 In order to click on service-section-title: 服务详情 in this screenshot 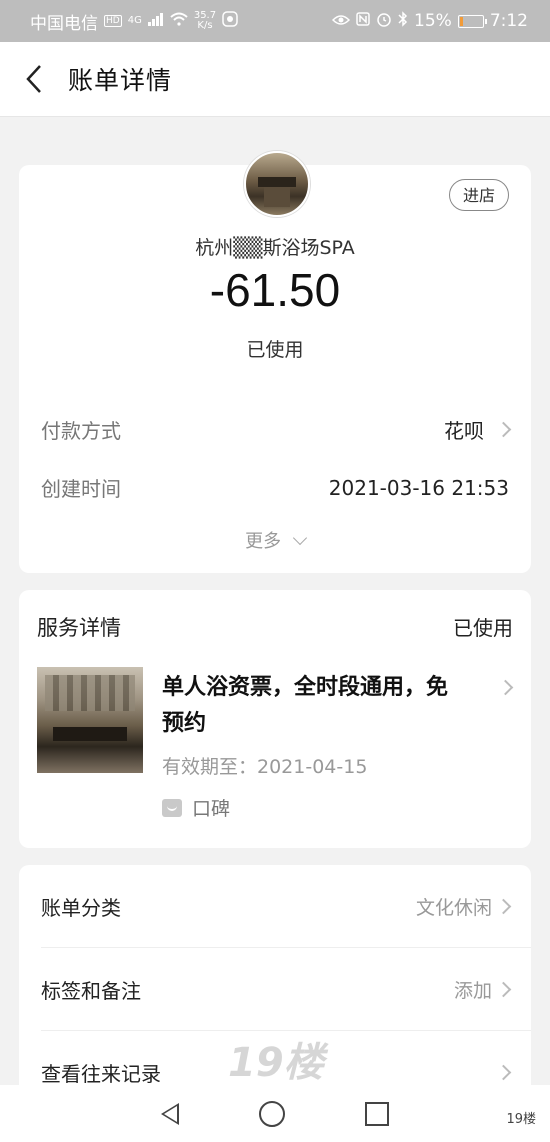, I will do `click(79, 628)`.